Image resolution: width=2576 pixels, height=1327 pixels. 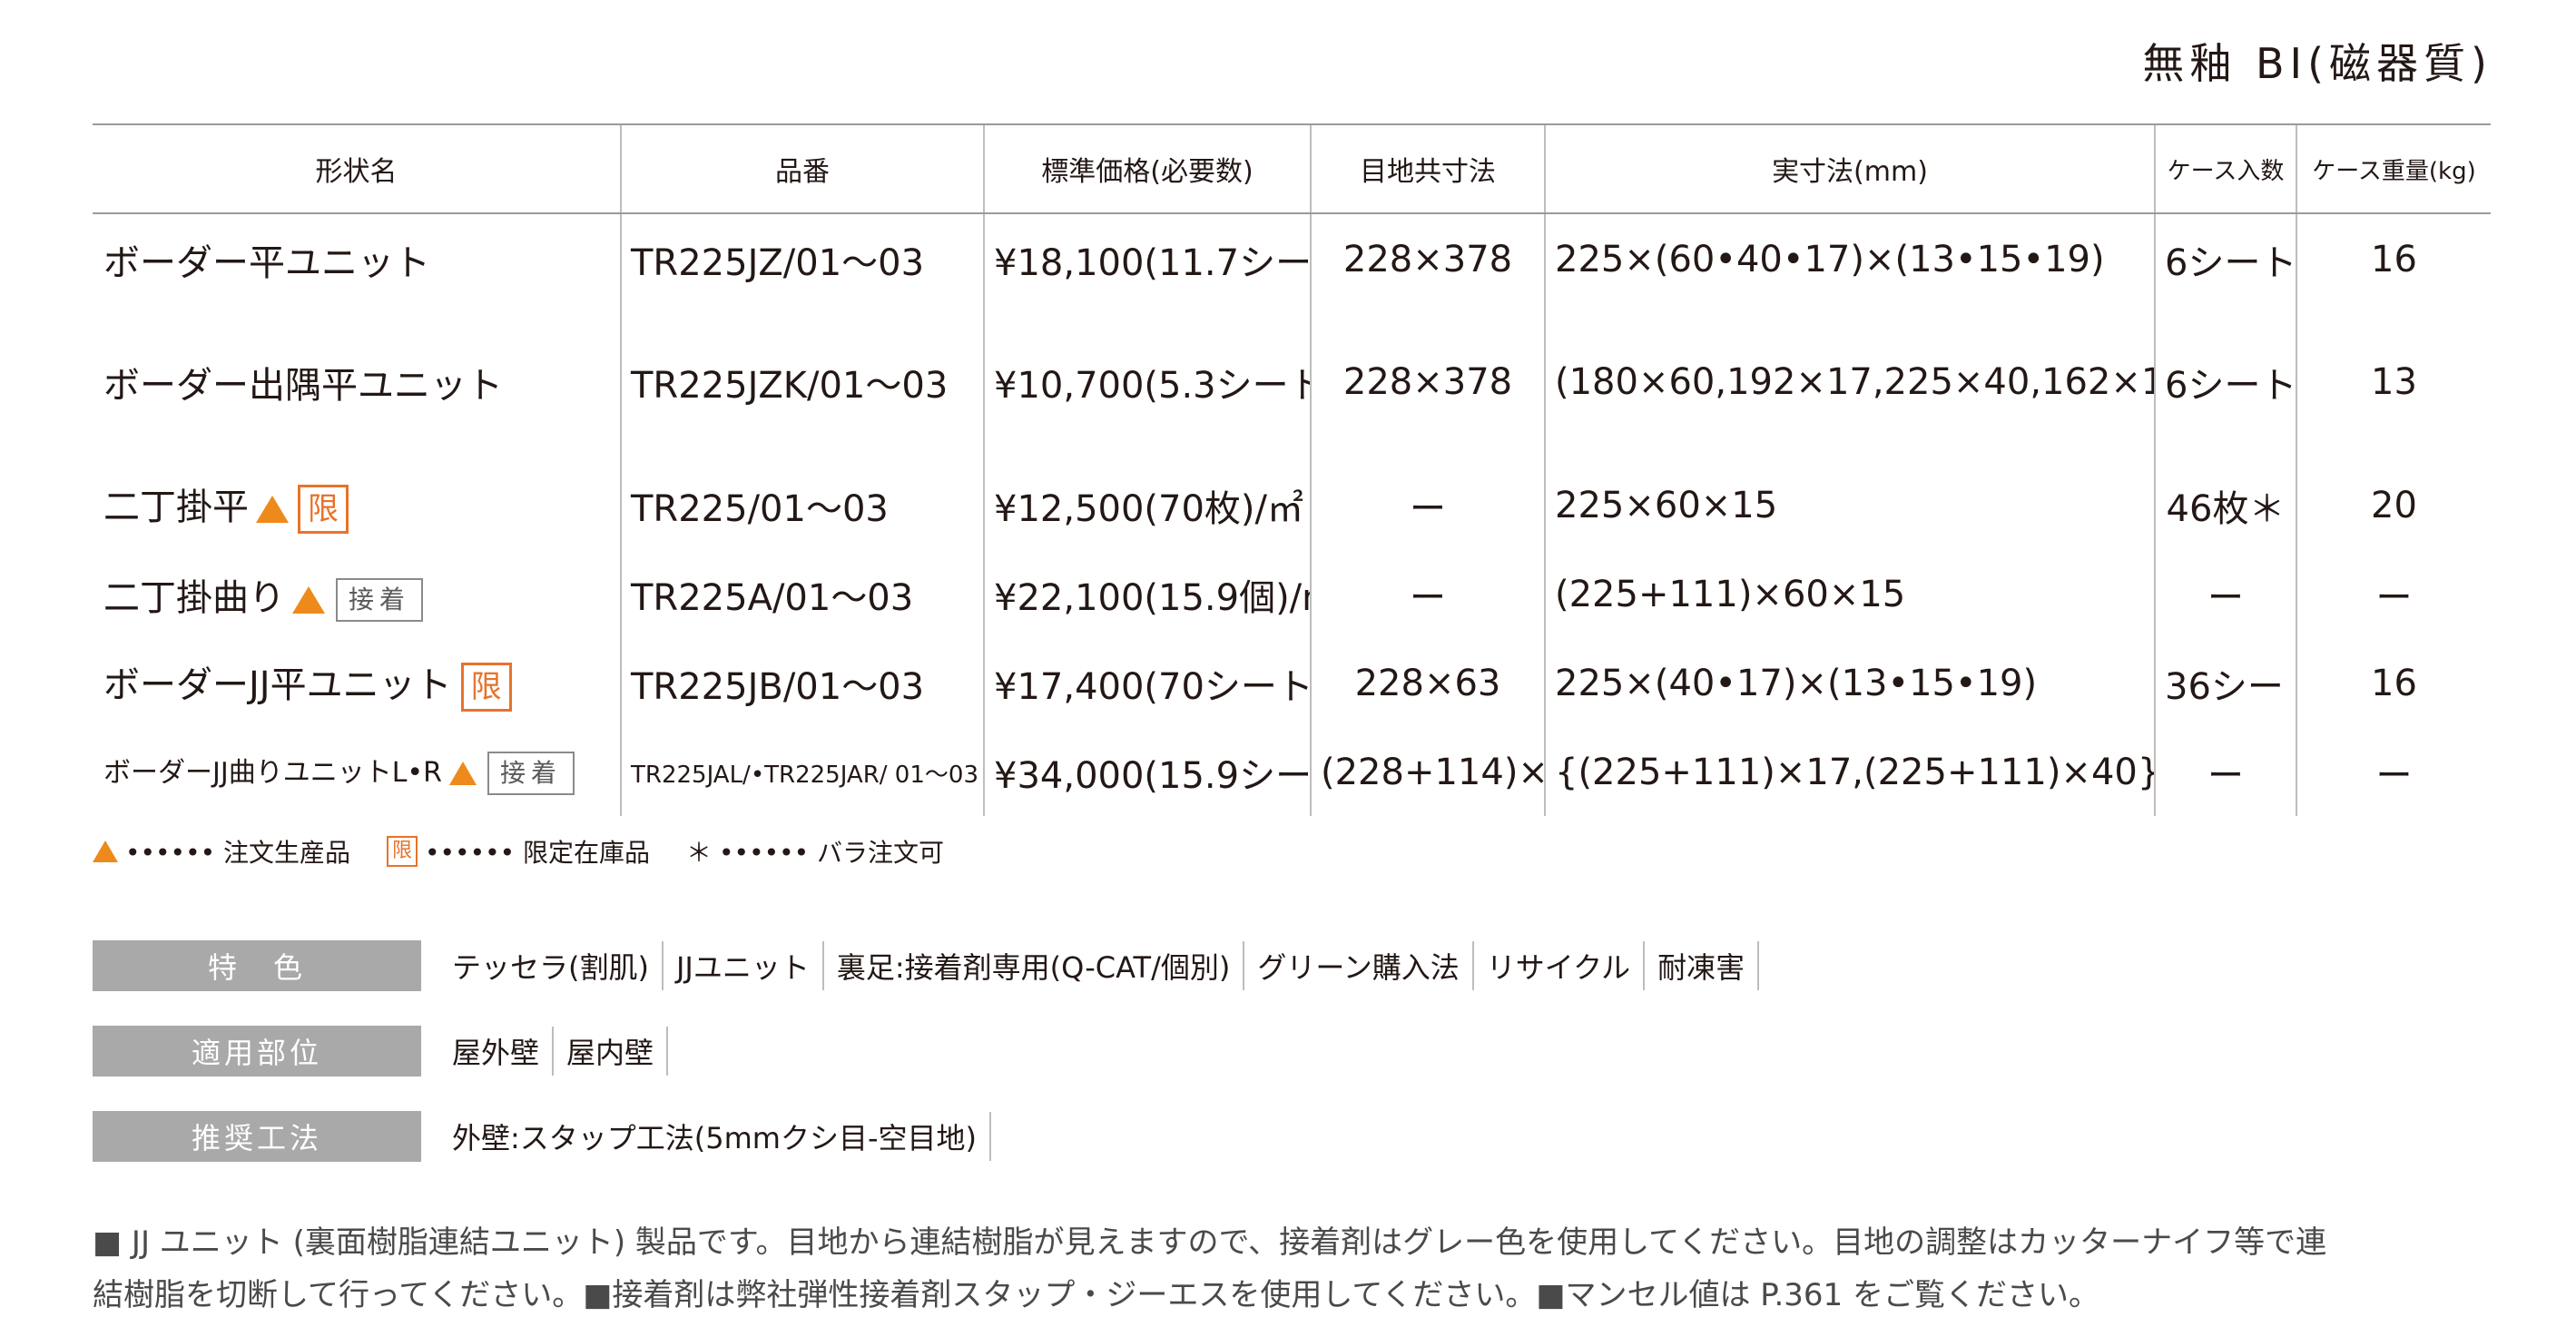 I want to click on page-title: 無釉 BI(磁器質), so click(x=2317, y=63).